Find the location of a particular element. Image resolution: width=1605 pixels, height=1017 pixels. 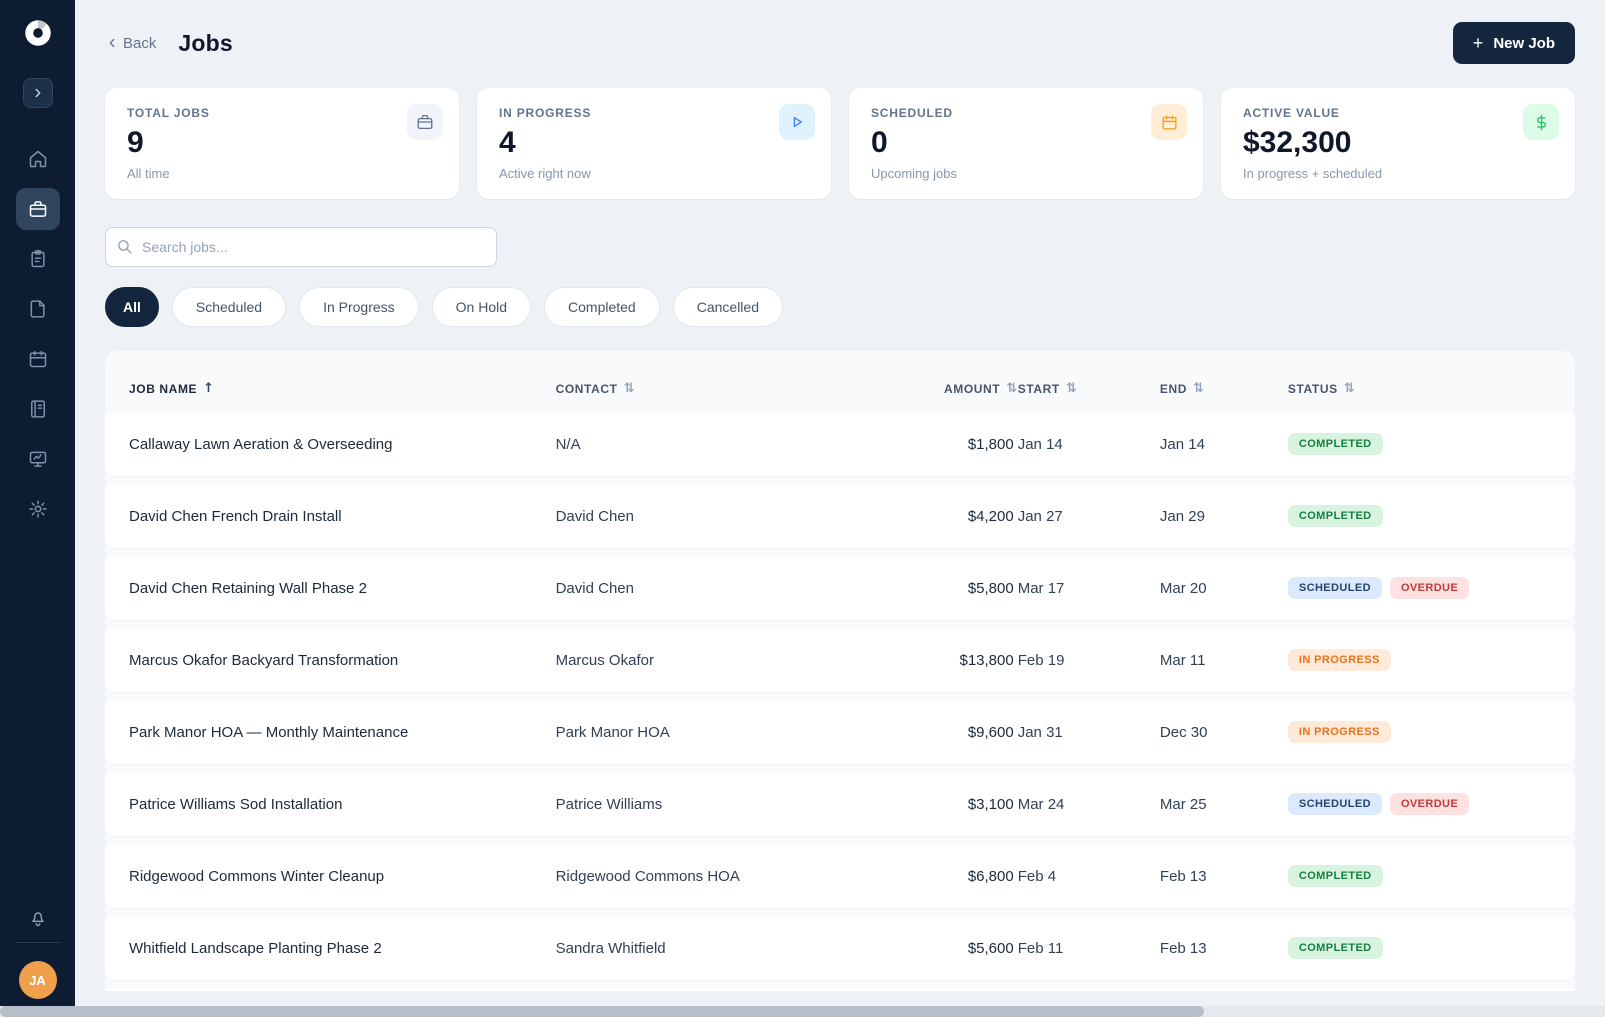

end-cell: Feb 13 is located at coordinates (1183, 948).